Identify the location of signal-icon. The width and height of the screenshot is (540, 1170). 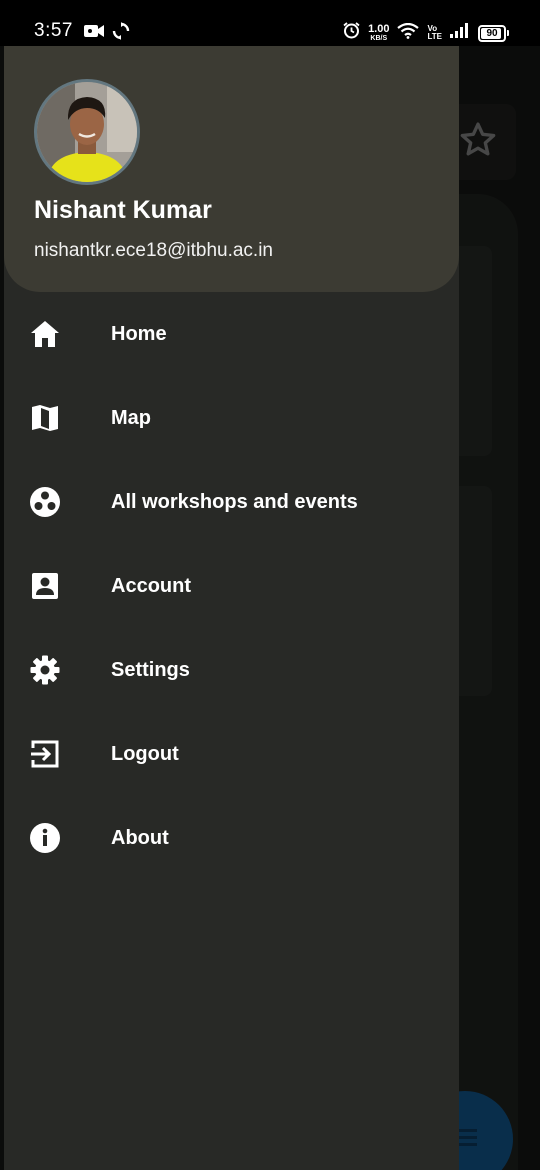
(460, 33).